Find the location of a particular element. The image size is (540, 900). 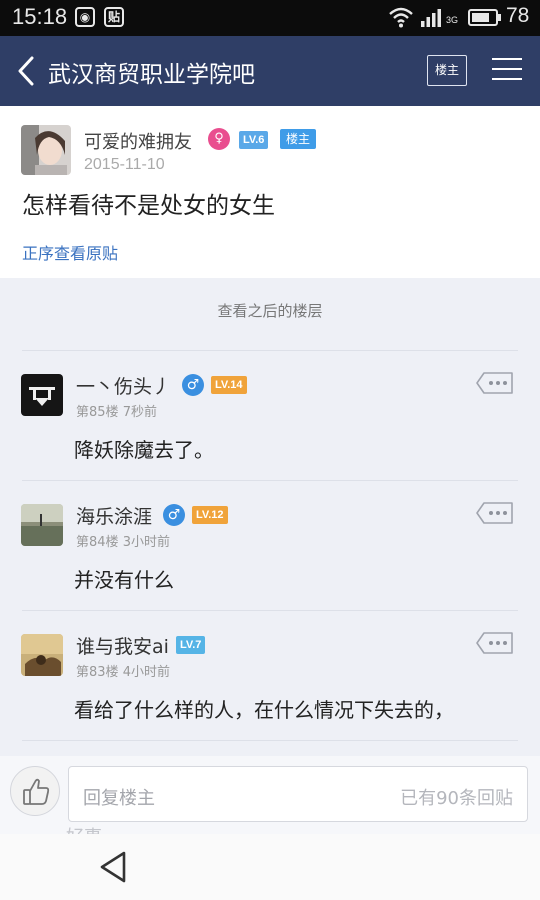

signal-icon is located at coordinates (431, 18).